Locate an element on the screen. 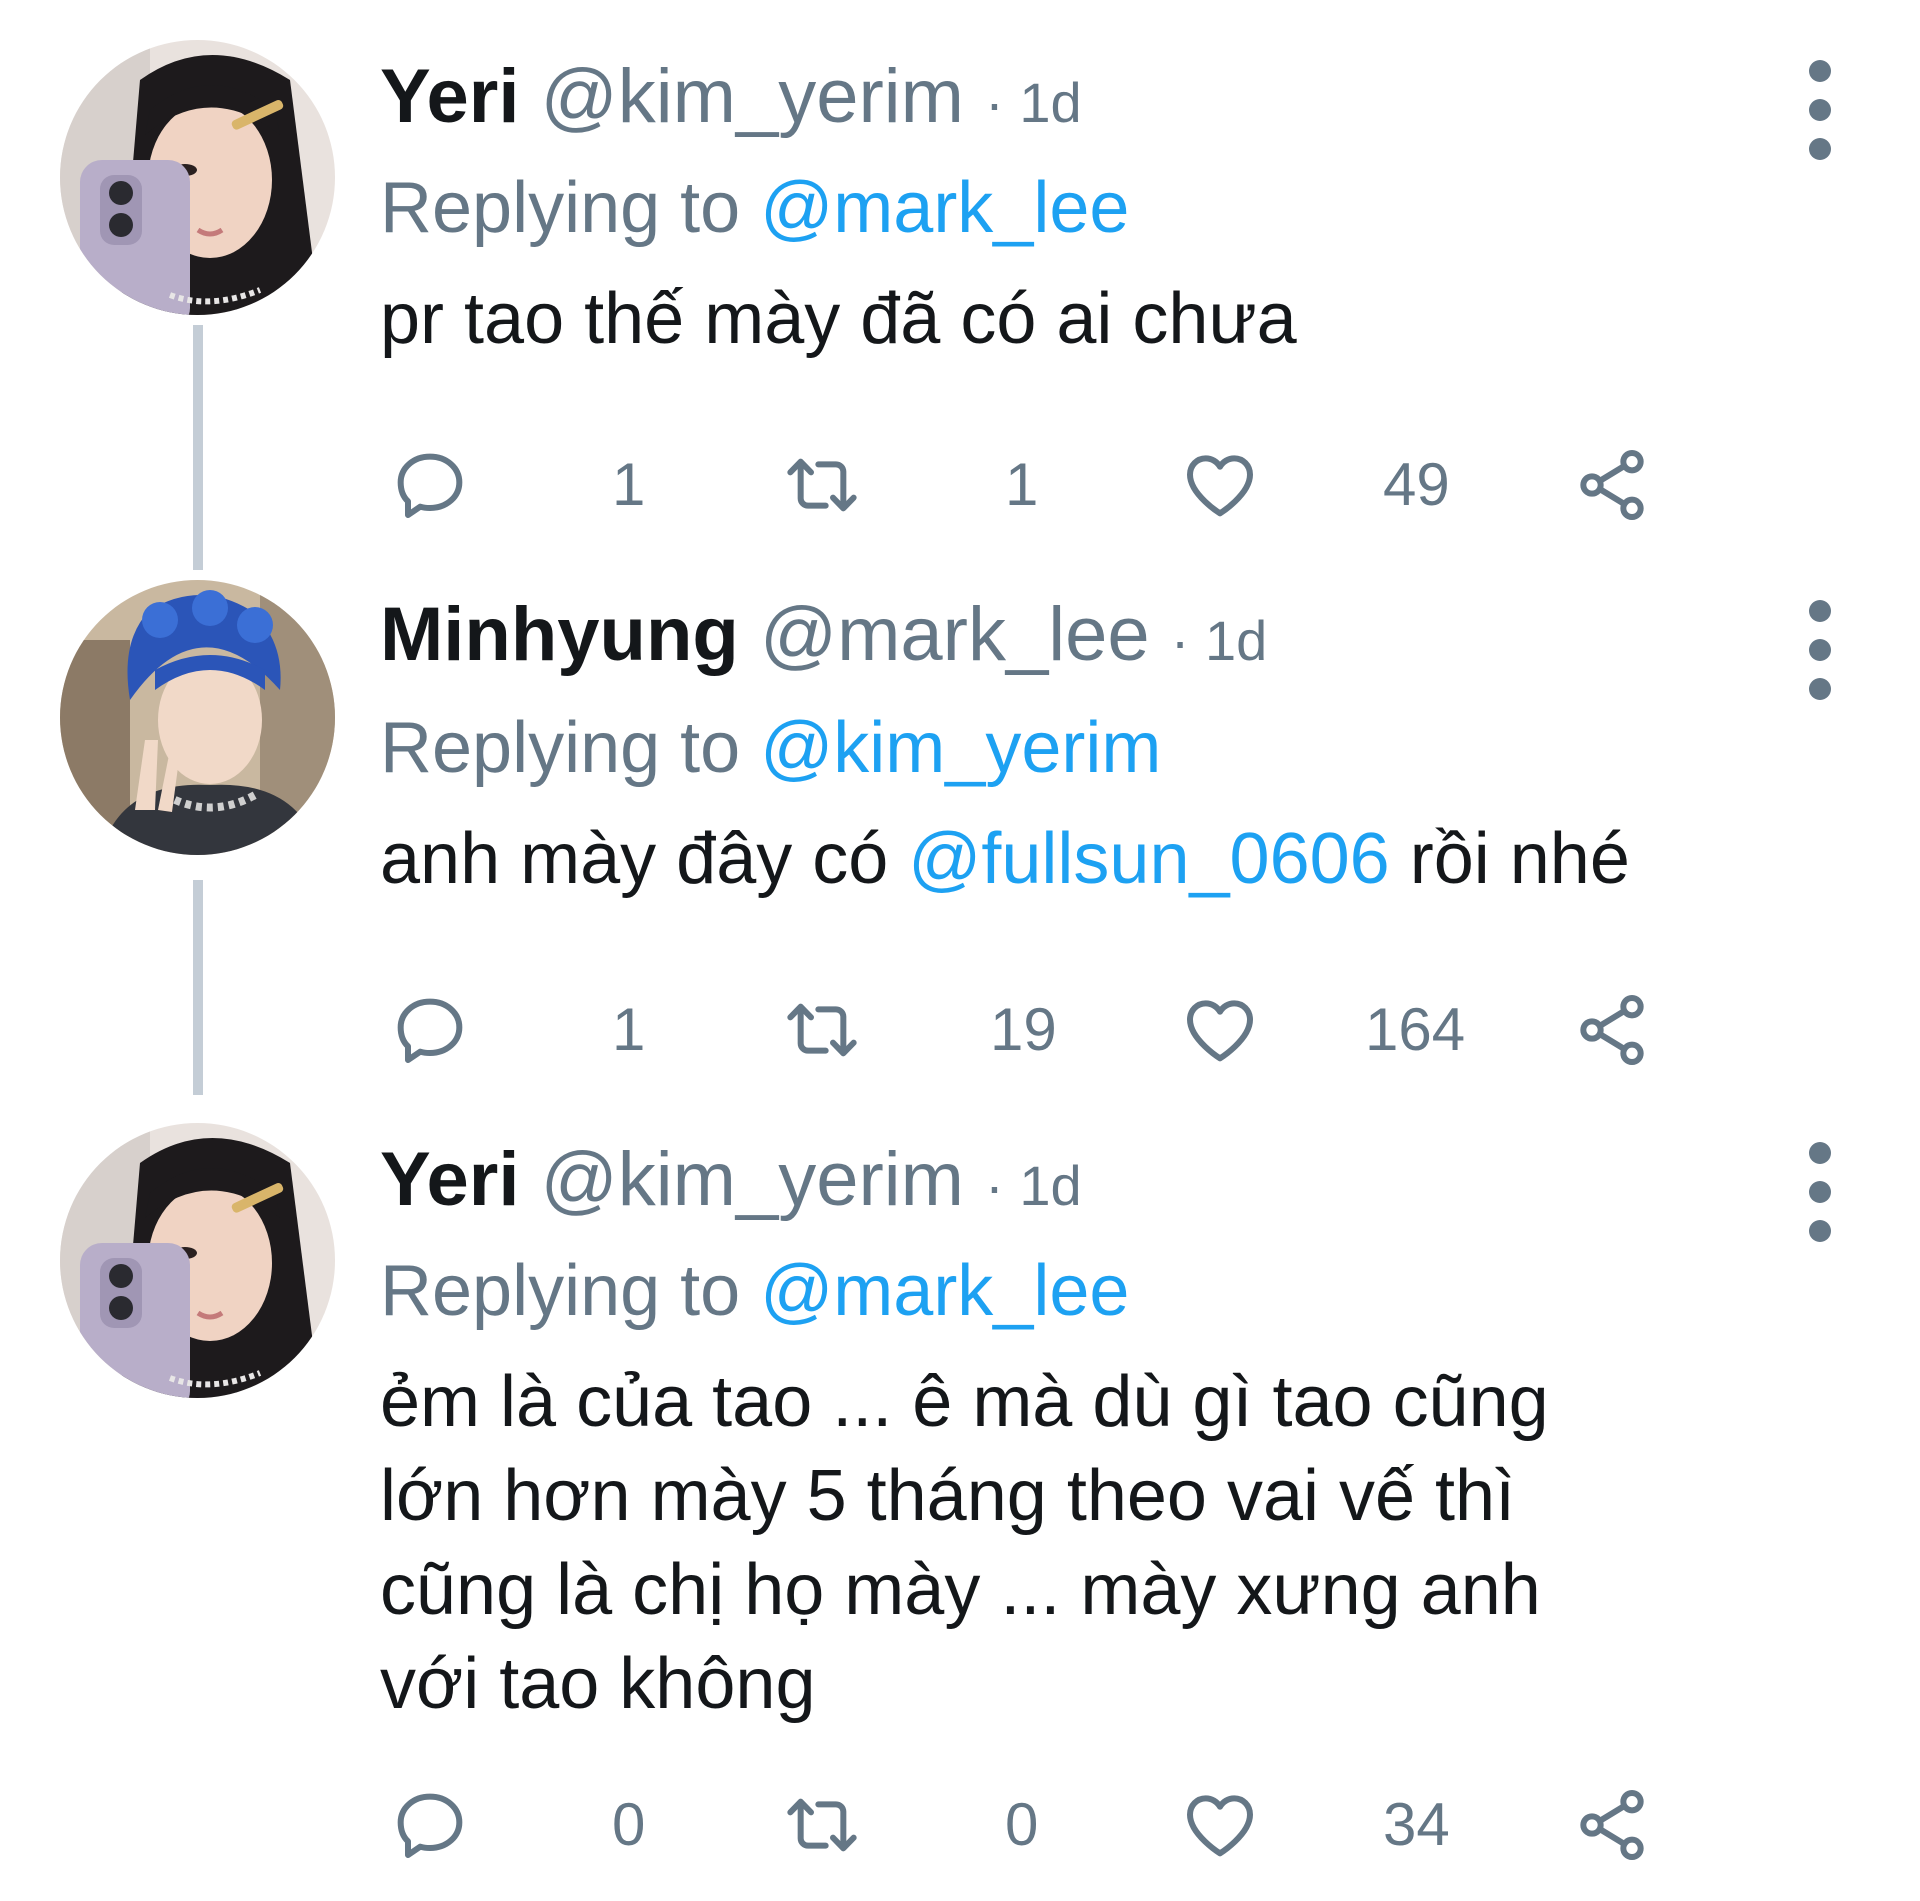 The width and height of the screenshot is (1920, 1901). tweet-text-line: cũng là chị họ mày ... mày xưng anh is located at coordinates (960, 1590).